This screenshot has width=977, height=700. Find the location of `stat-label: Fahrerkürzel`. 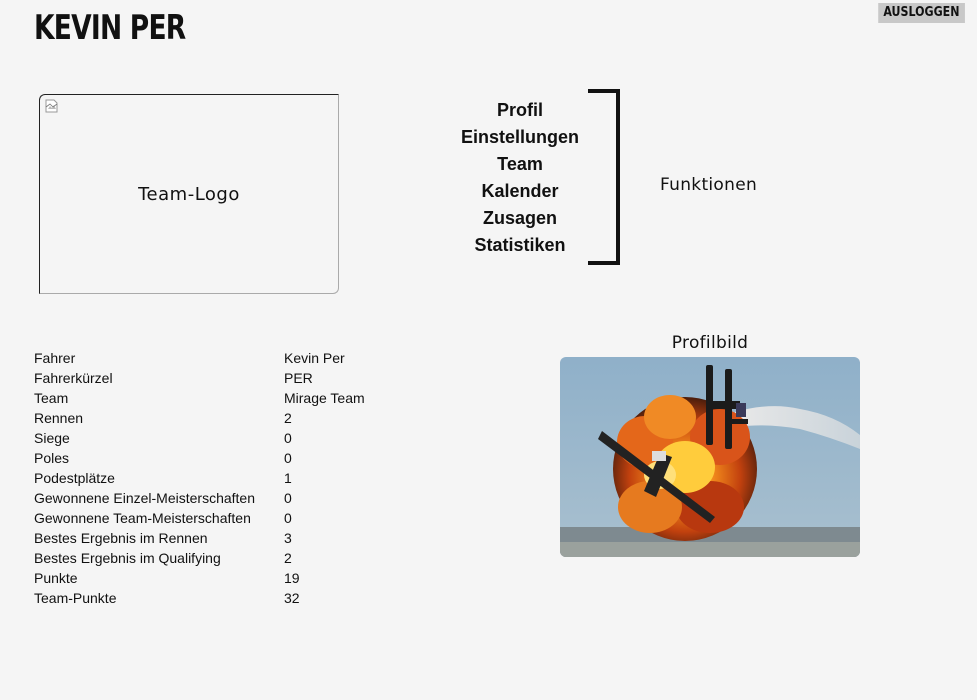

stat-label: Fahrerkürzel is located at coordinates (73, 378).